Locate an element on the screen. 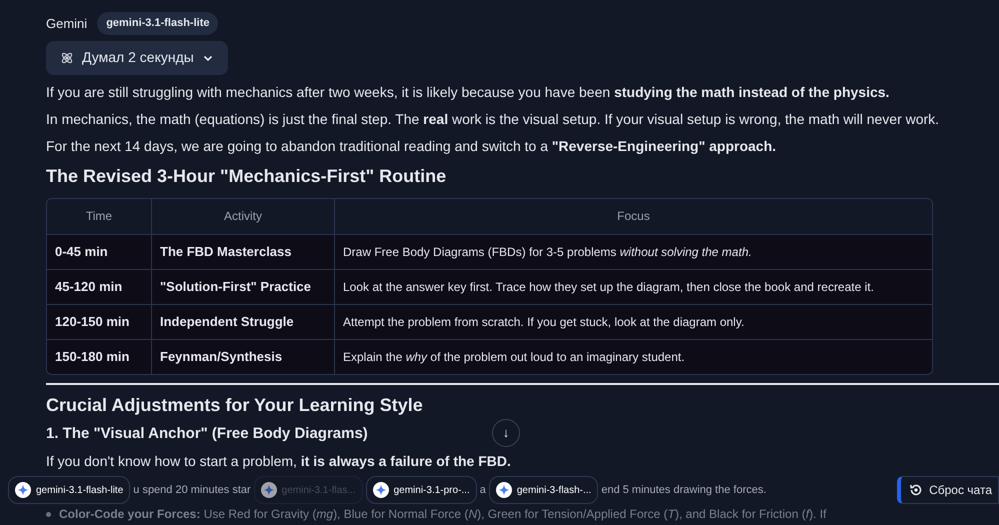  table-cell-text: 45-120 min is located at coordinates (88, 287).